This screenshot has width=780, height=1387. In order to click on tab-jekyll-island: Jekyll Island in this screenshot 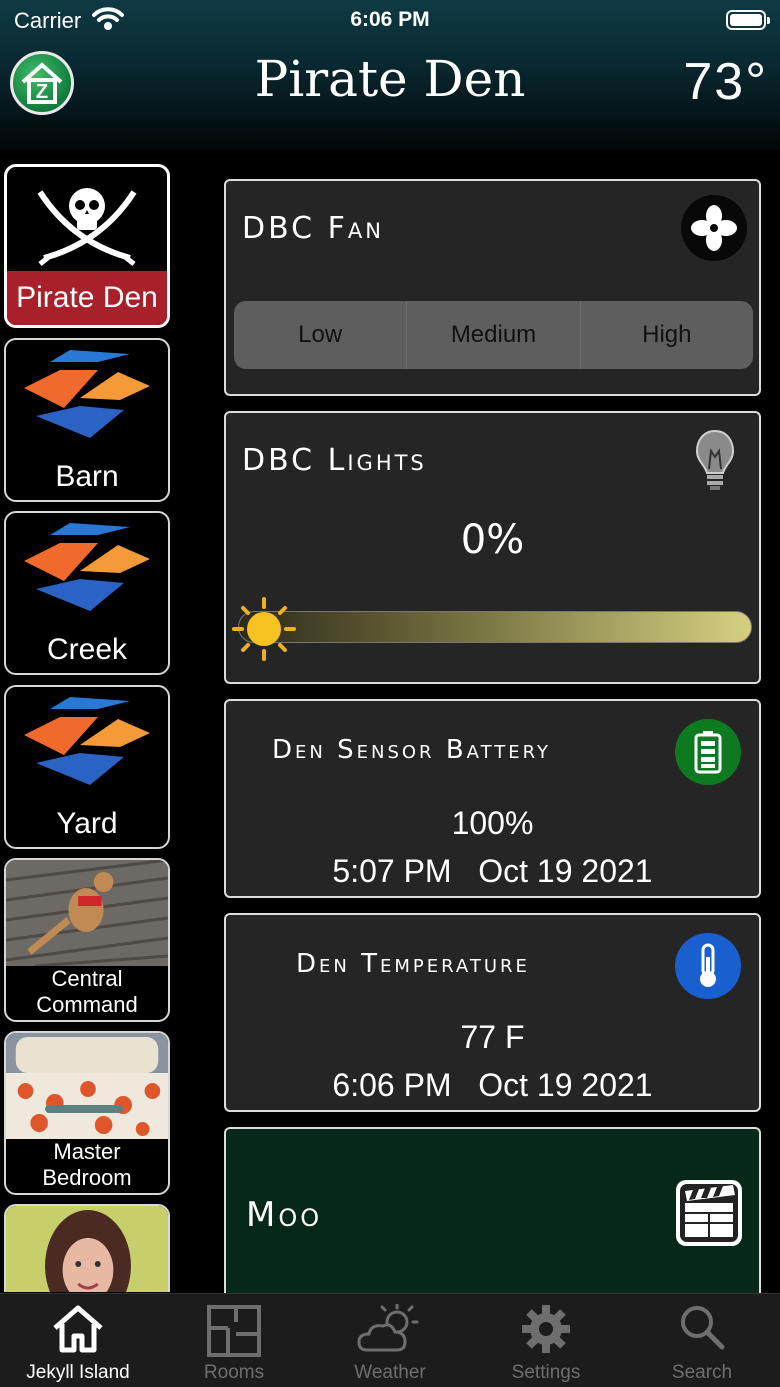, I will do `click(78, 1340)`.